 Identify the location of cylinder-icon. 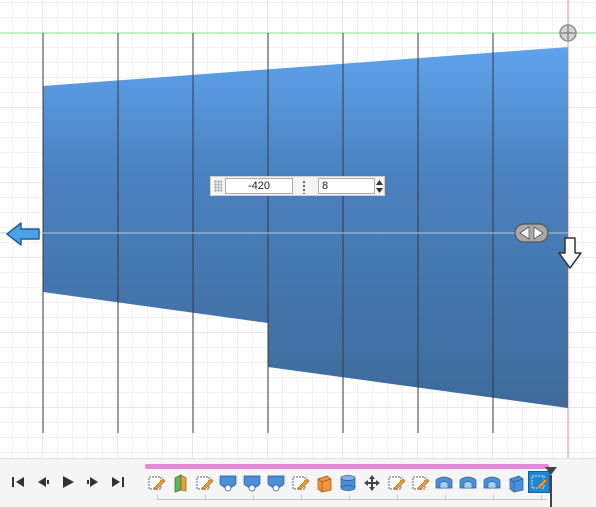
(348, 483).